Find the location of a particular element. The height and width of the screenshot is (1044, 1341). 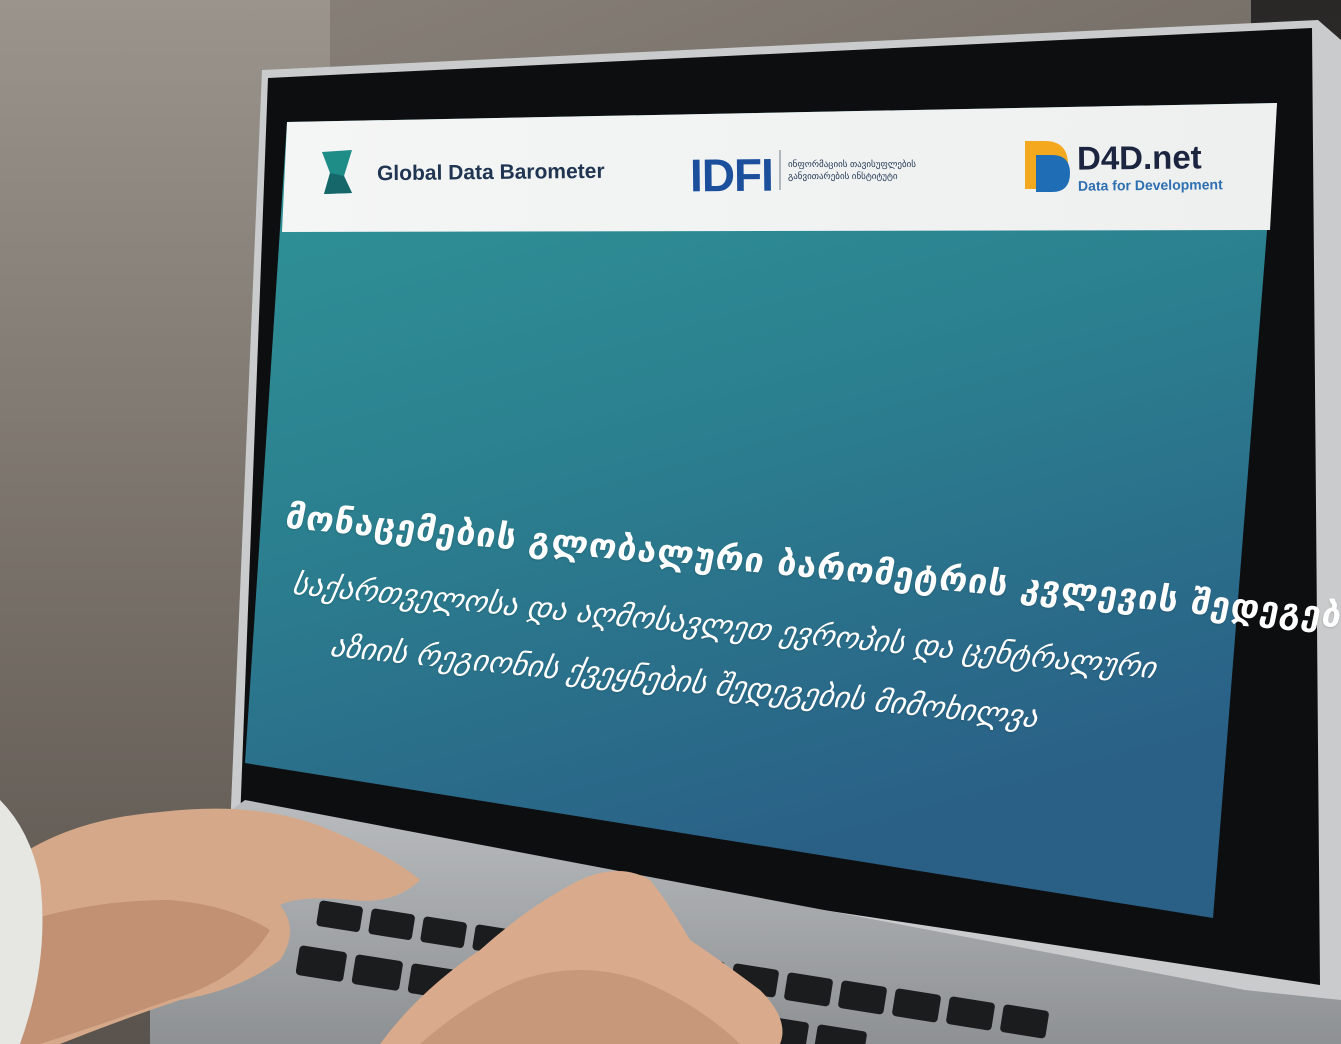

idfi-logo-text: IDFI is located at coordinates (731, 175).